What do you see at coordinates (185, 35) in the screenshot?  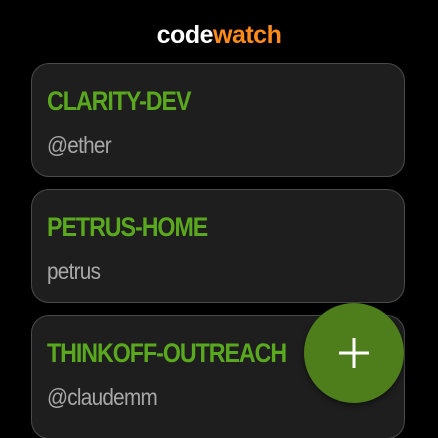 I see `app-title-code: code` at bounding box center [185, 35].